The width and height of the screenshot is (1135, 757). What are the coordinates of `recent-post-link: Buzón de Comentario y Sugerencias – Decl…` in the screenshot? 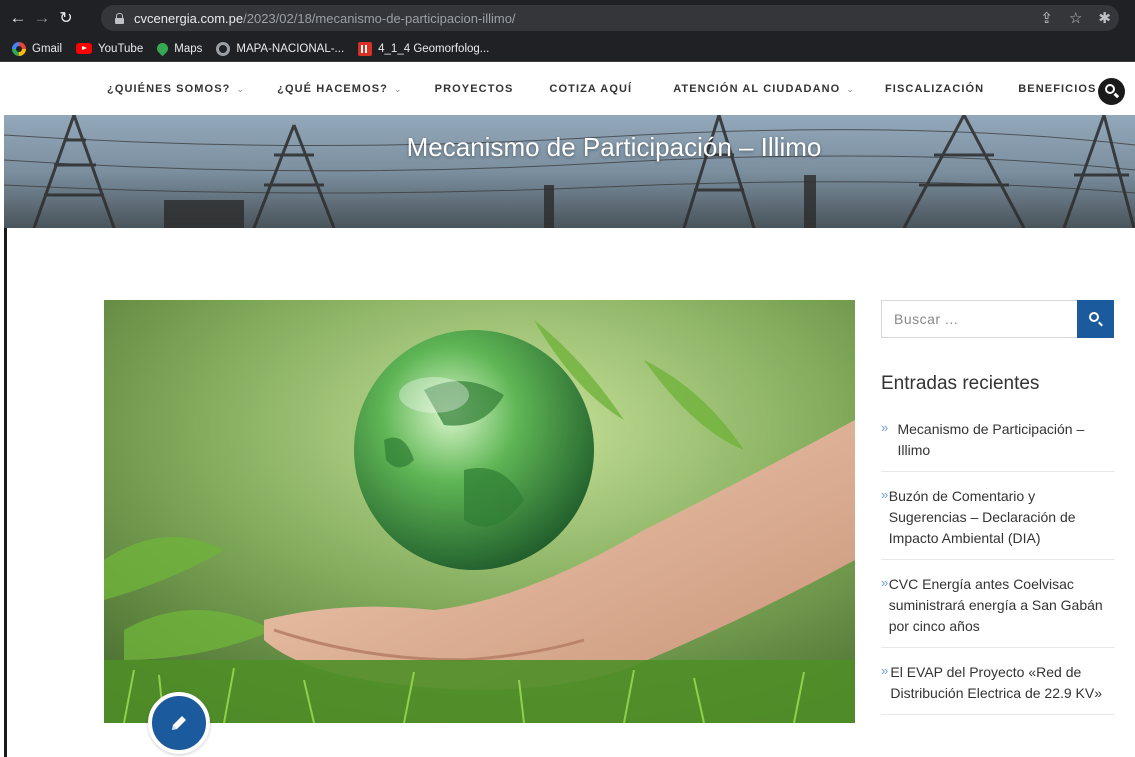 It's located at (1001, 517).